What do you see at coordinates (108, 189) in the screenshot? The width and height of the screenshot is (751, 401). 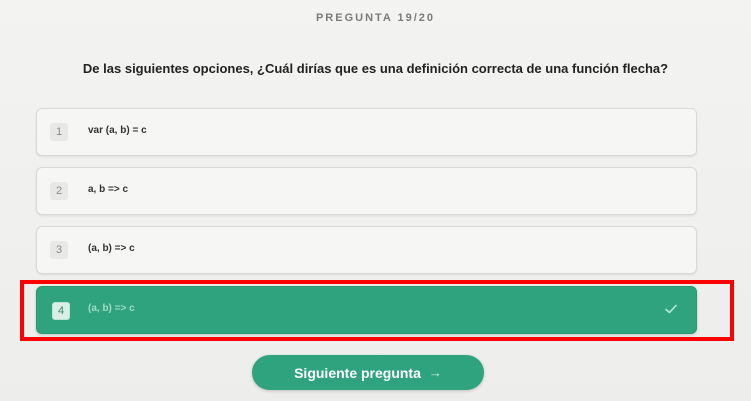 I see `option-label: a, b => c` at bounding box center [108, 189].